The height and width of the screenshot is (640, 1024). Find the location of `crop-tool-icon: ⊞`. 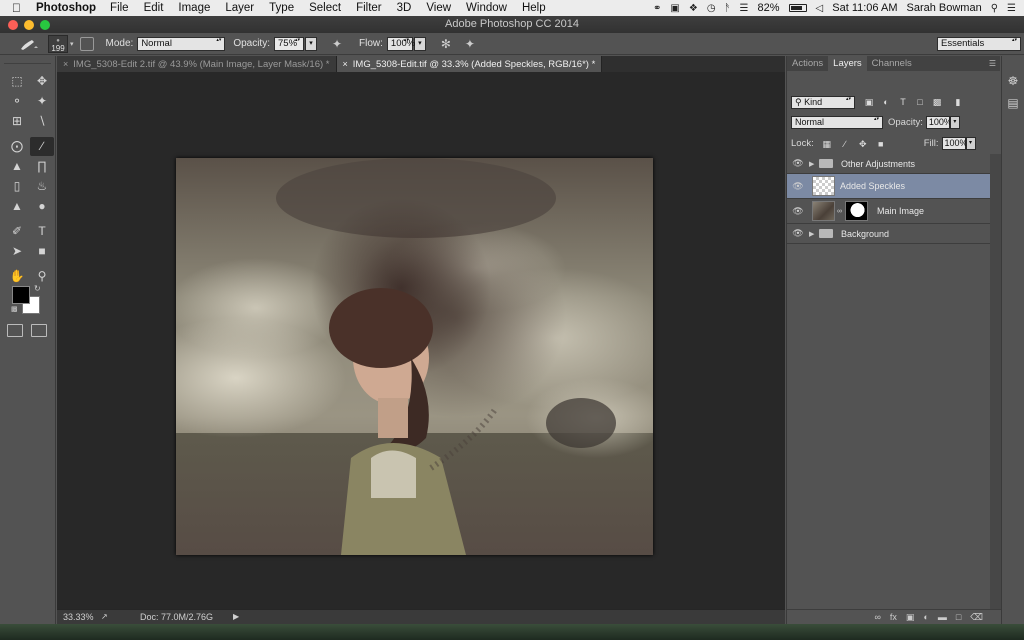

crop-tool-icon: ⊞ is located at coordinates (17, 121).